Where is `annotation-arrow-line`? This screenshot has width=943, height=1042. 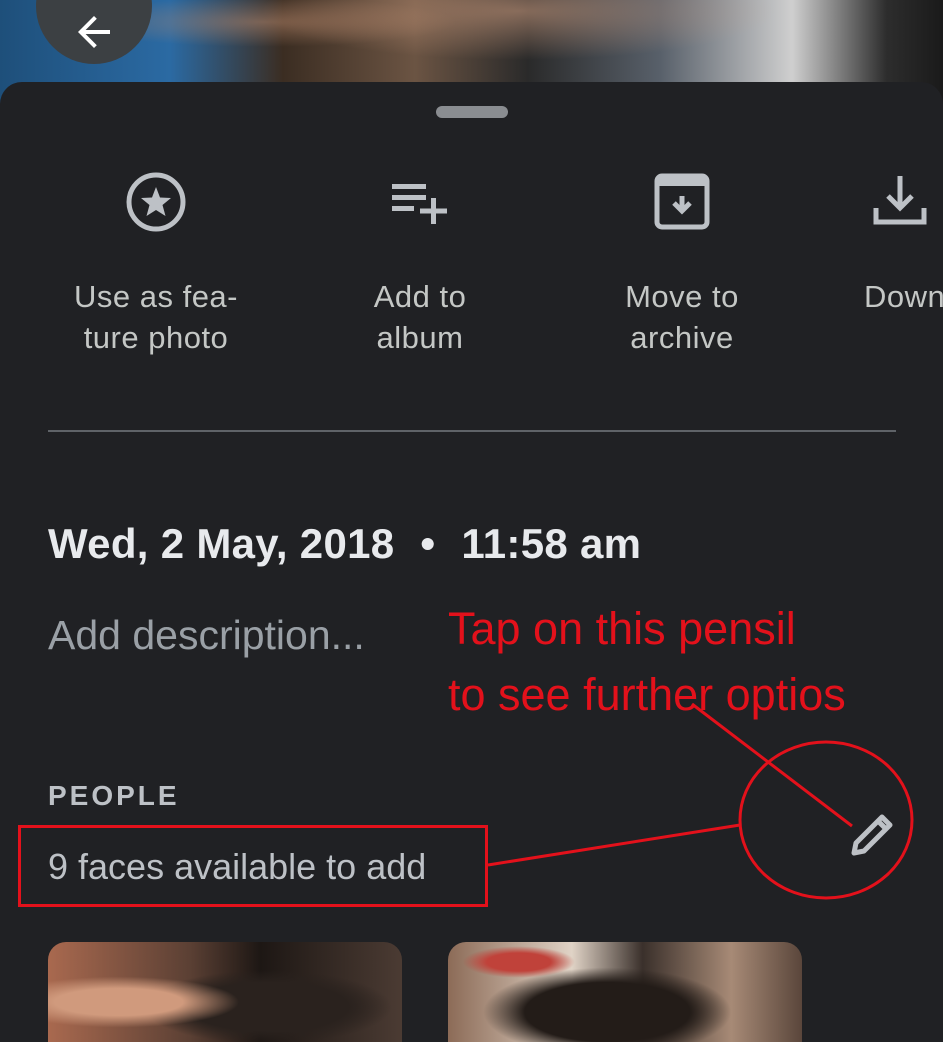
annotation-arrow-line is located at coordinates (772, 765).